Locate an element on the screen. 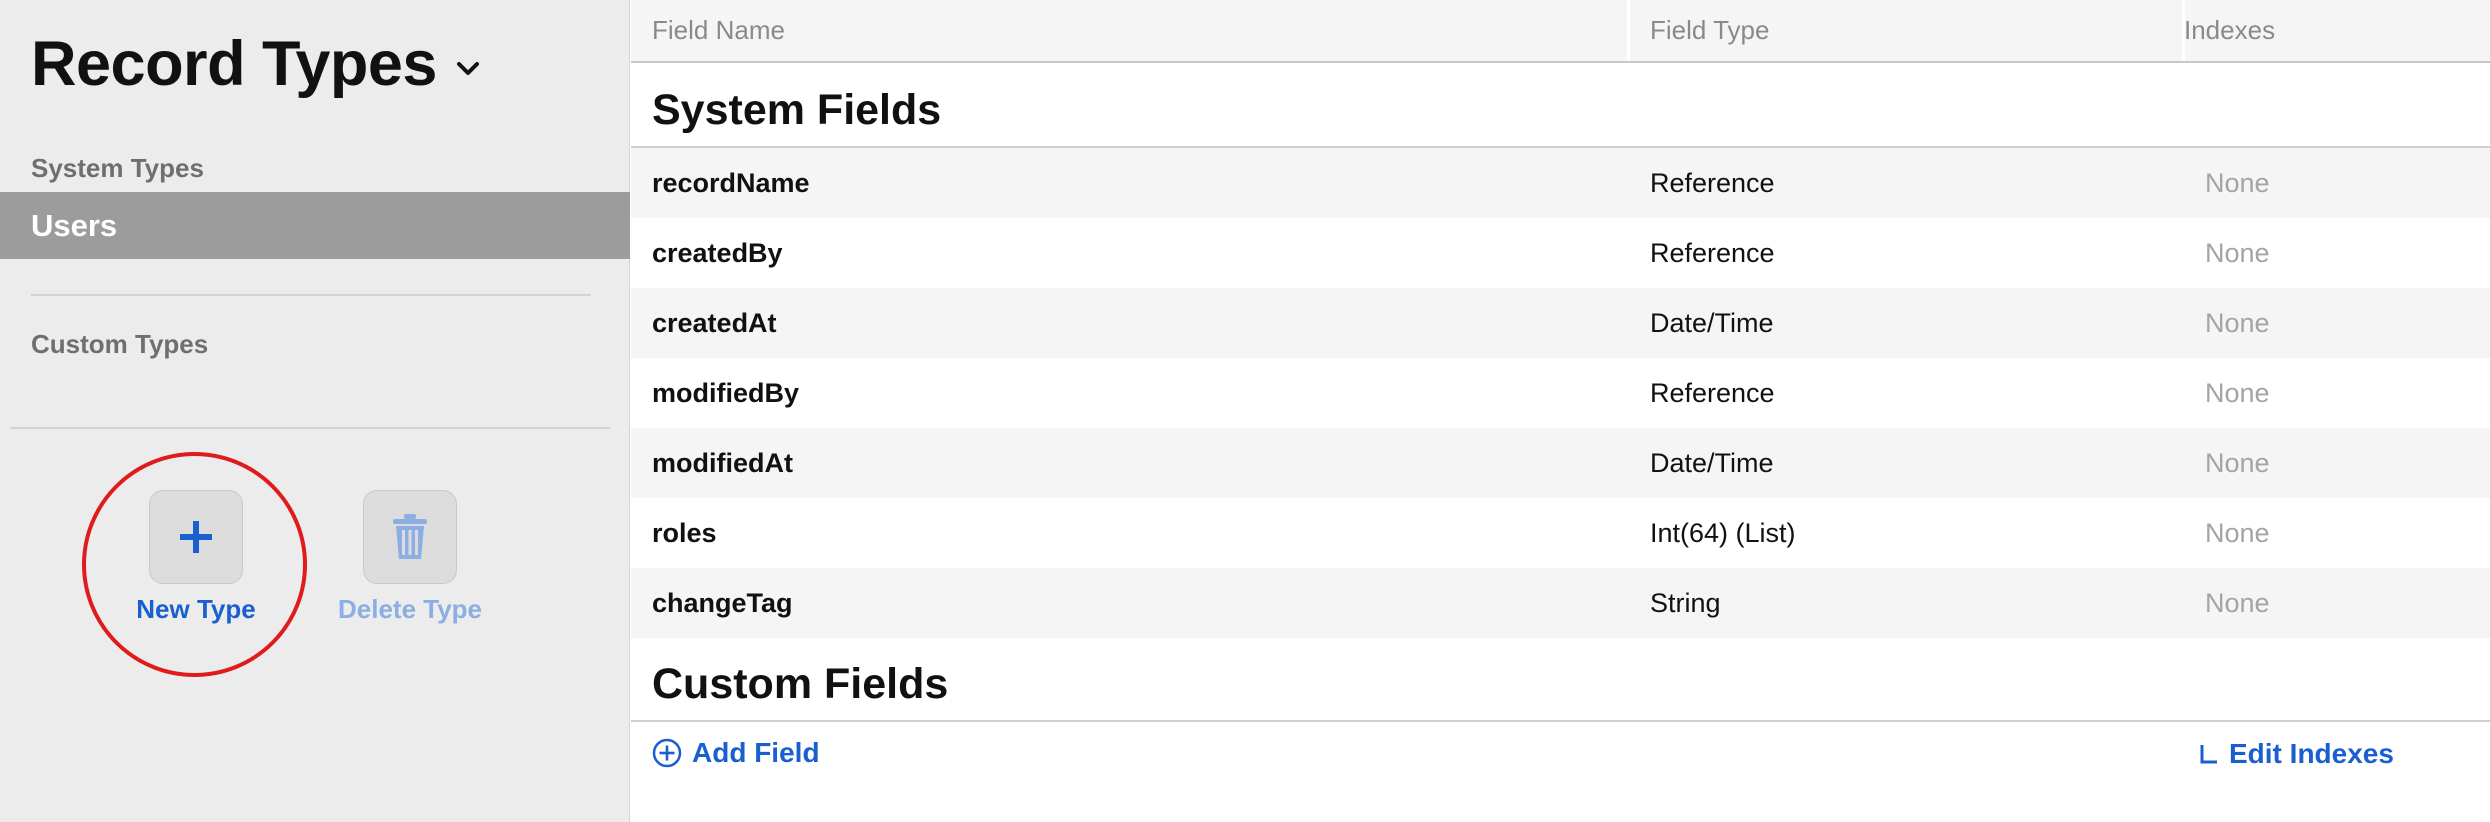 This screenshot has height=822, width=2490. field-type-cell: String is located at coordinates (1685, 602).